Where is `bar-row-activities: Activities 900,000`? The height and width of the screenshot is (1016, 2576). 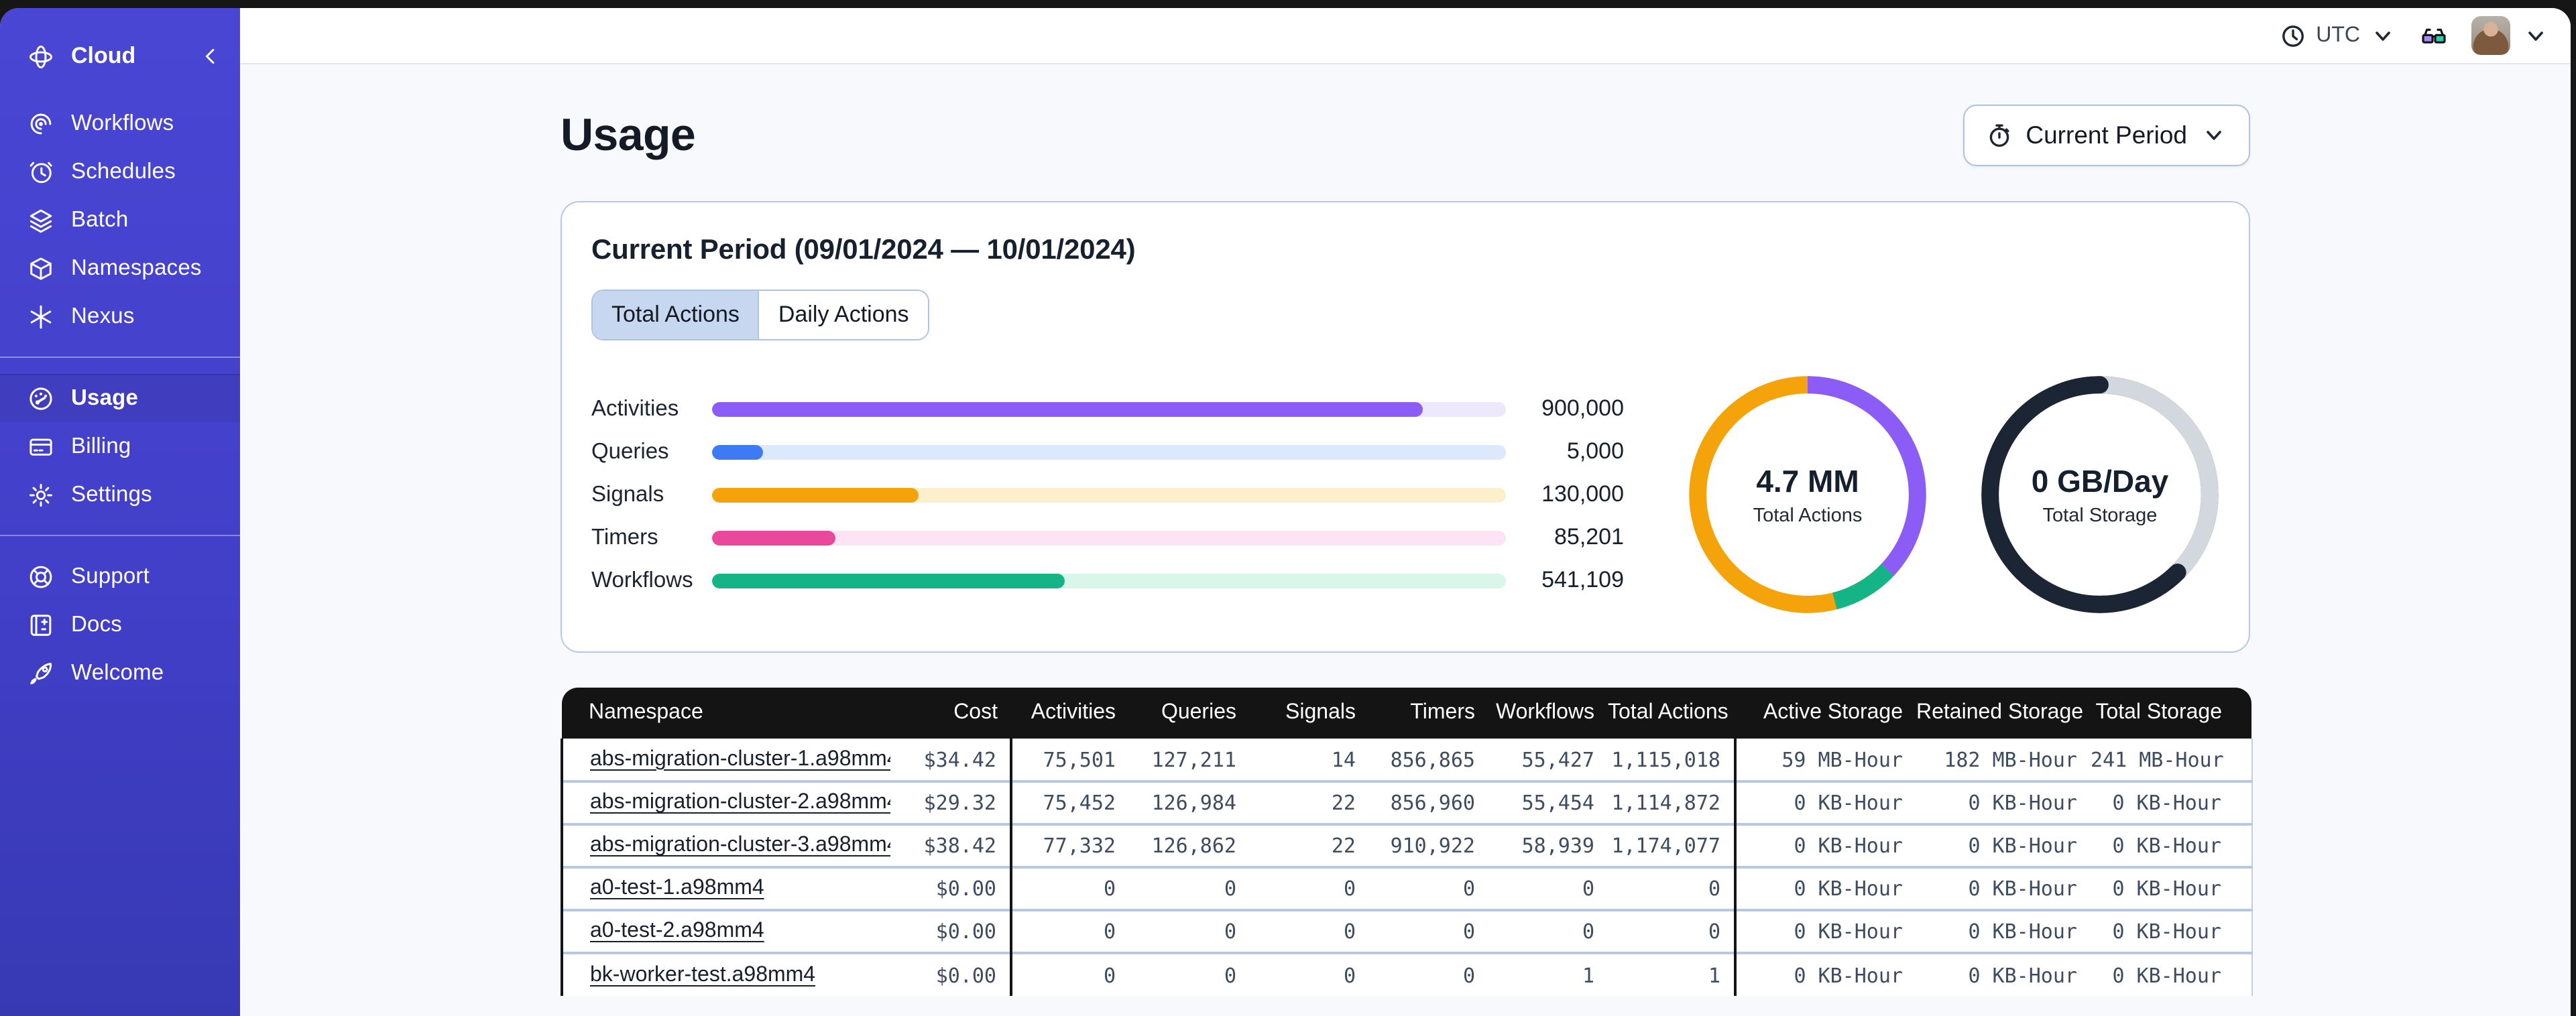 bar-row-activities: Activities 900,000 is located at coordinates (1107, 409).